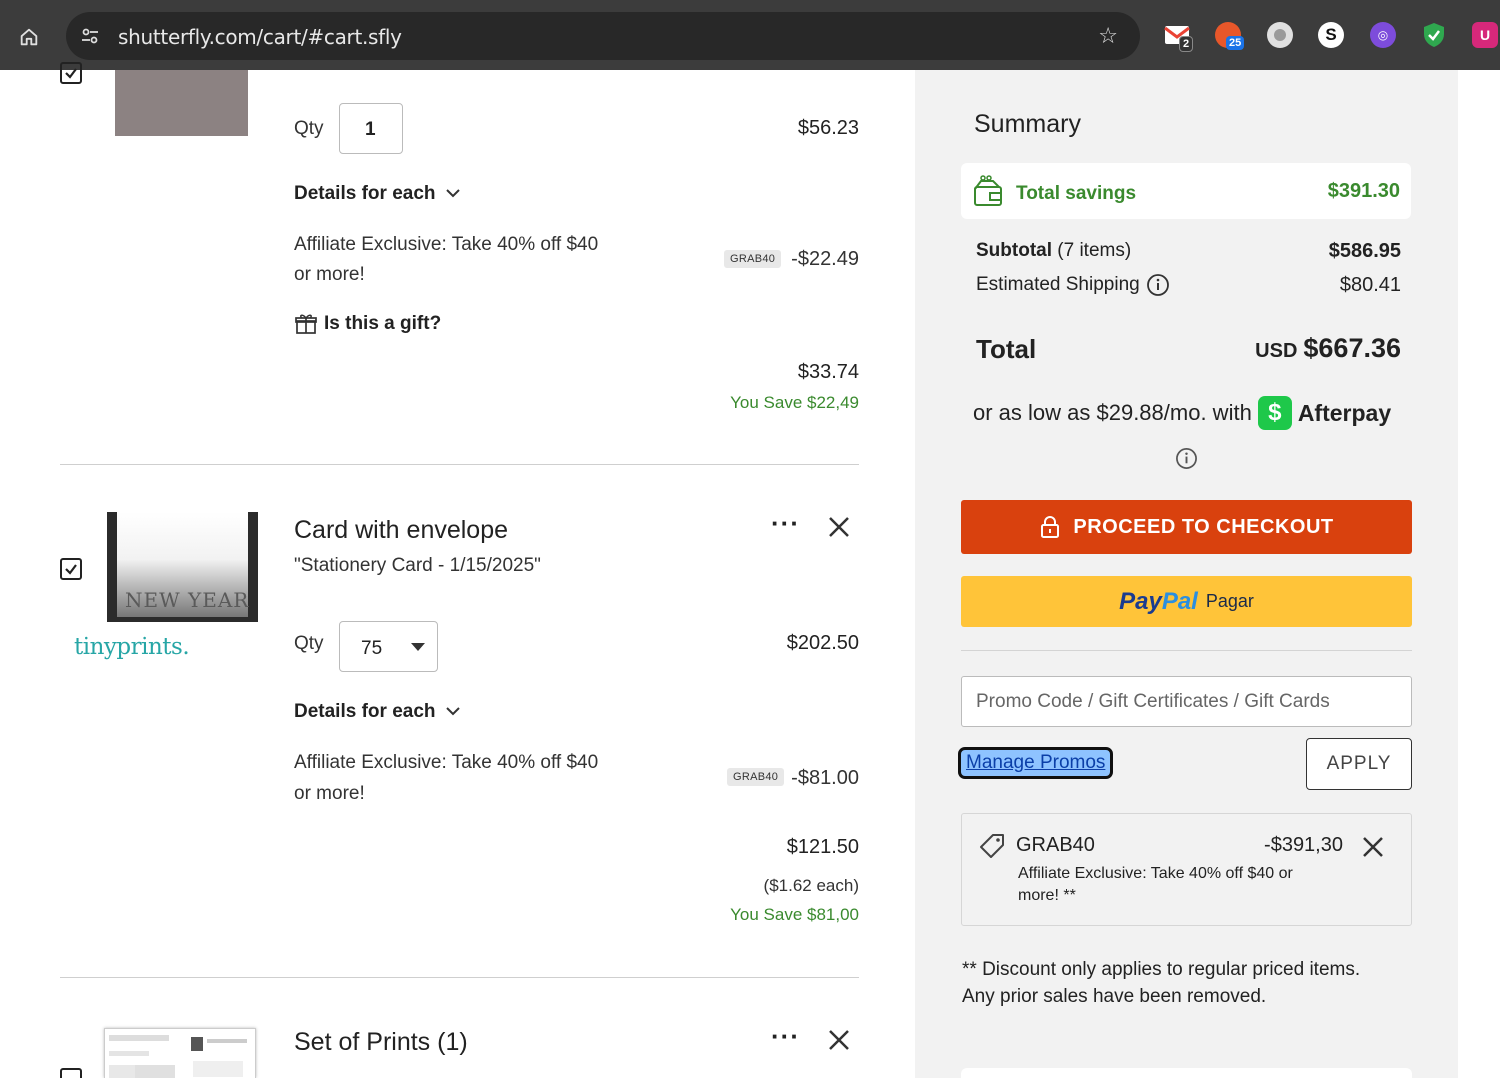 This screenshot has width=1500, height=1078. I want to click on s-ext-icon: S, so click(1331, 35).